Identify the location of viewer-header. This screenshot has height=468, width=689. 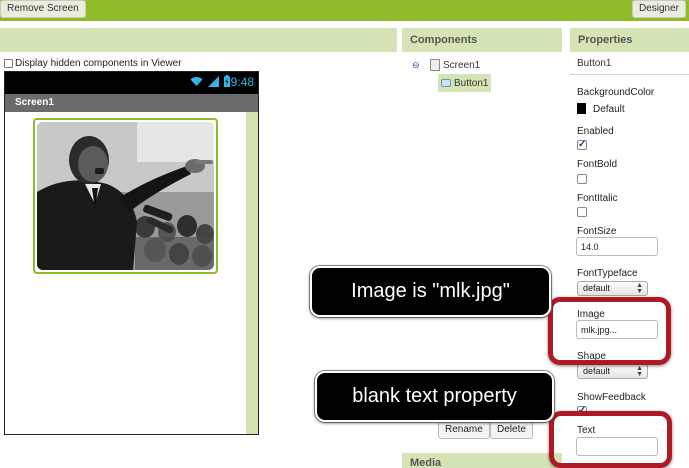
(198, 40).